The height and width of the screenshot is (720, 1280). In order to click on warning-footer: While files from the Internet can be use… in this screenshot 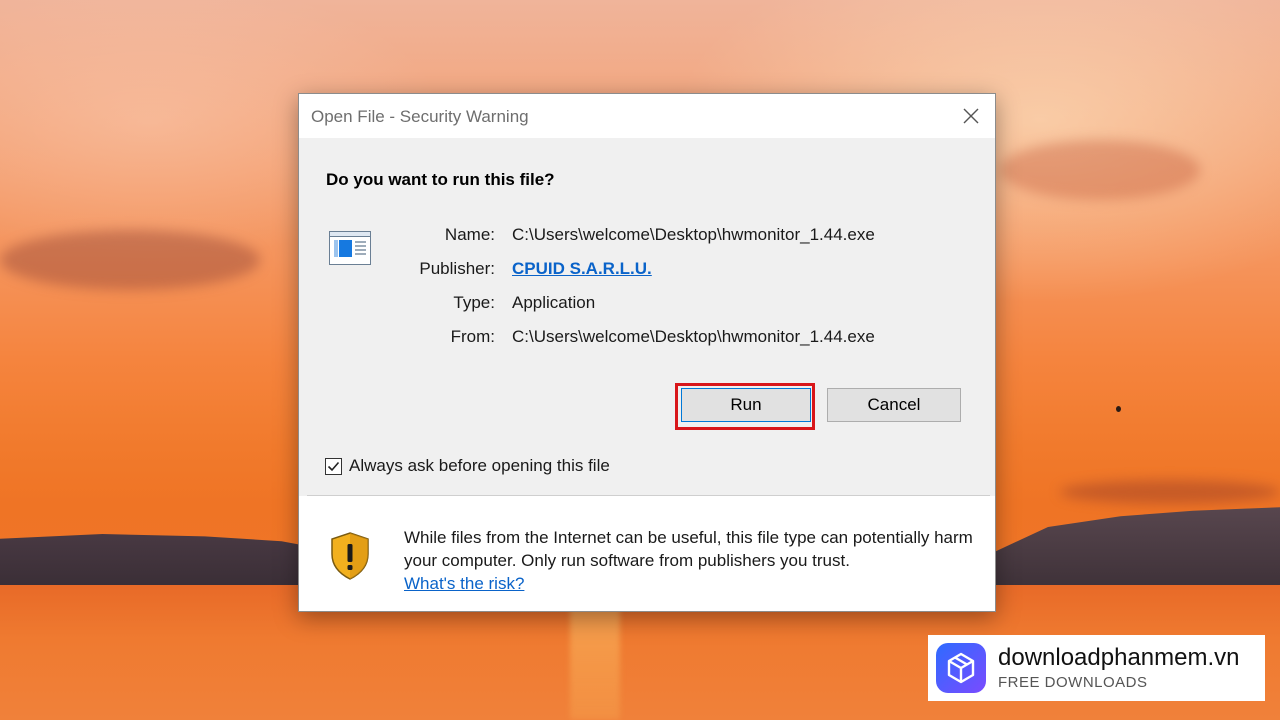, I will do `click(647, 553)`.